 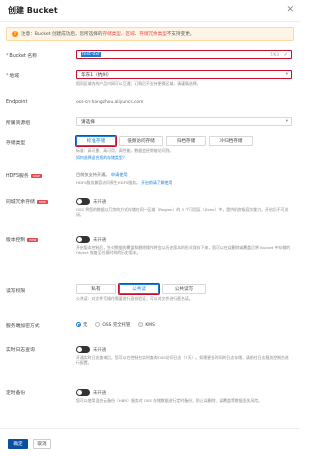 I want to click on acl-desc: 公共读：对文件写操作需要进行身份验证；可以对文件进行匿名读。, so click(x=134, y=298).